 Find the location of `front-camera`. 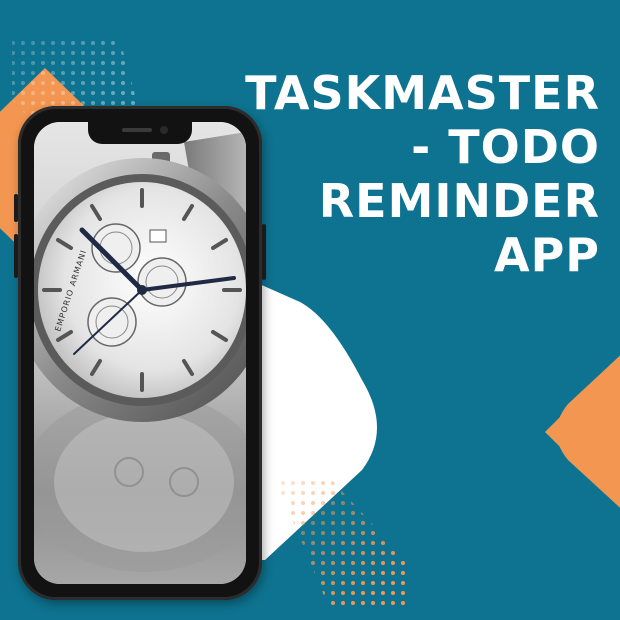

front-camera is located at coordinates (164, 130).